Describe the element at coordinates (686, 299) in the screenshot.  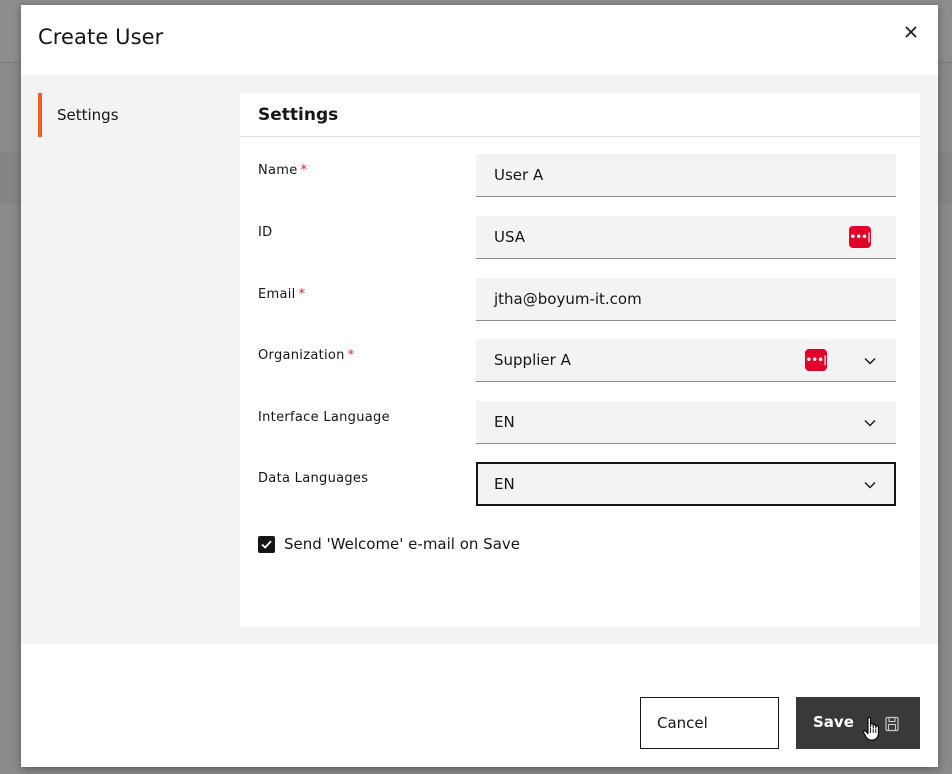
I see `email-input: jtha@boyum-it.com` at that location.